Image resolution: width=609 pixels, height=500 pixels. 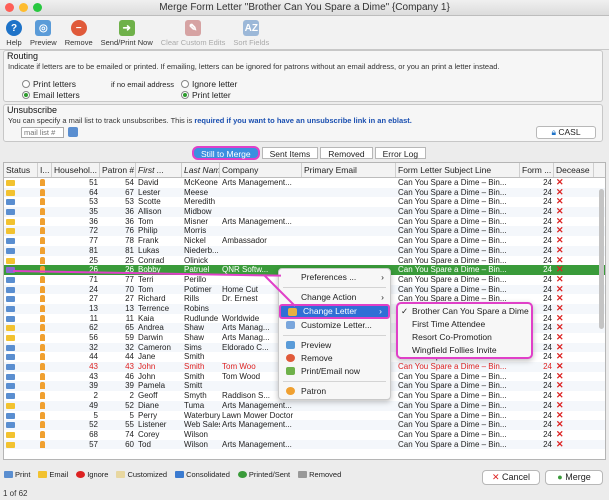 What do you see at coordinates (79, 32) in the screenshot?
I see `remove-button: − Remove` at bounding box center [79, 32].